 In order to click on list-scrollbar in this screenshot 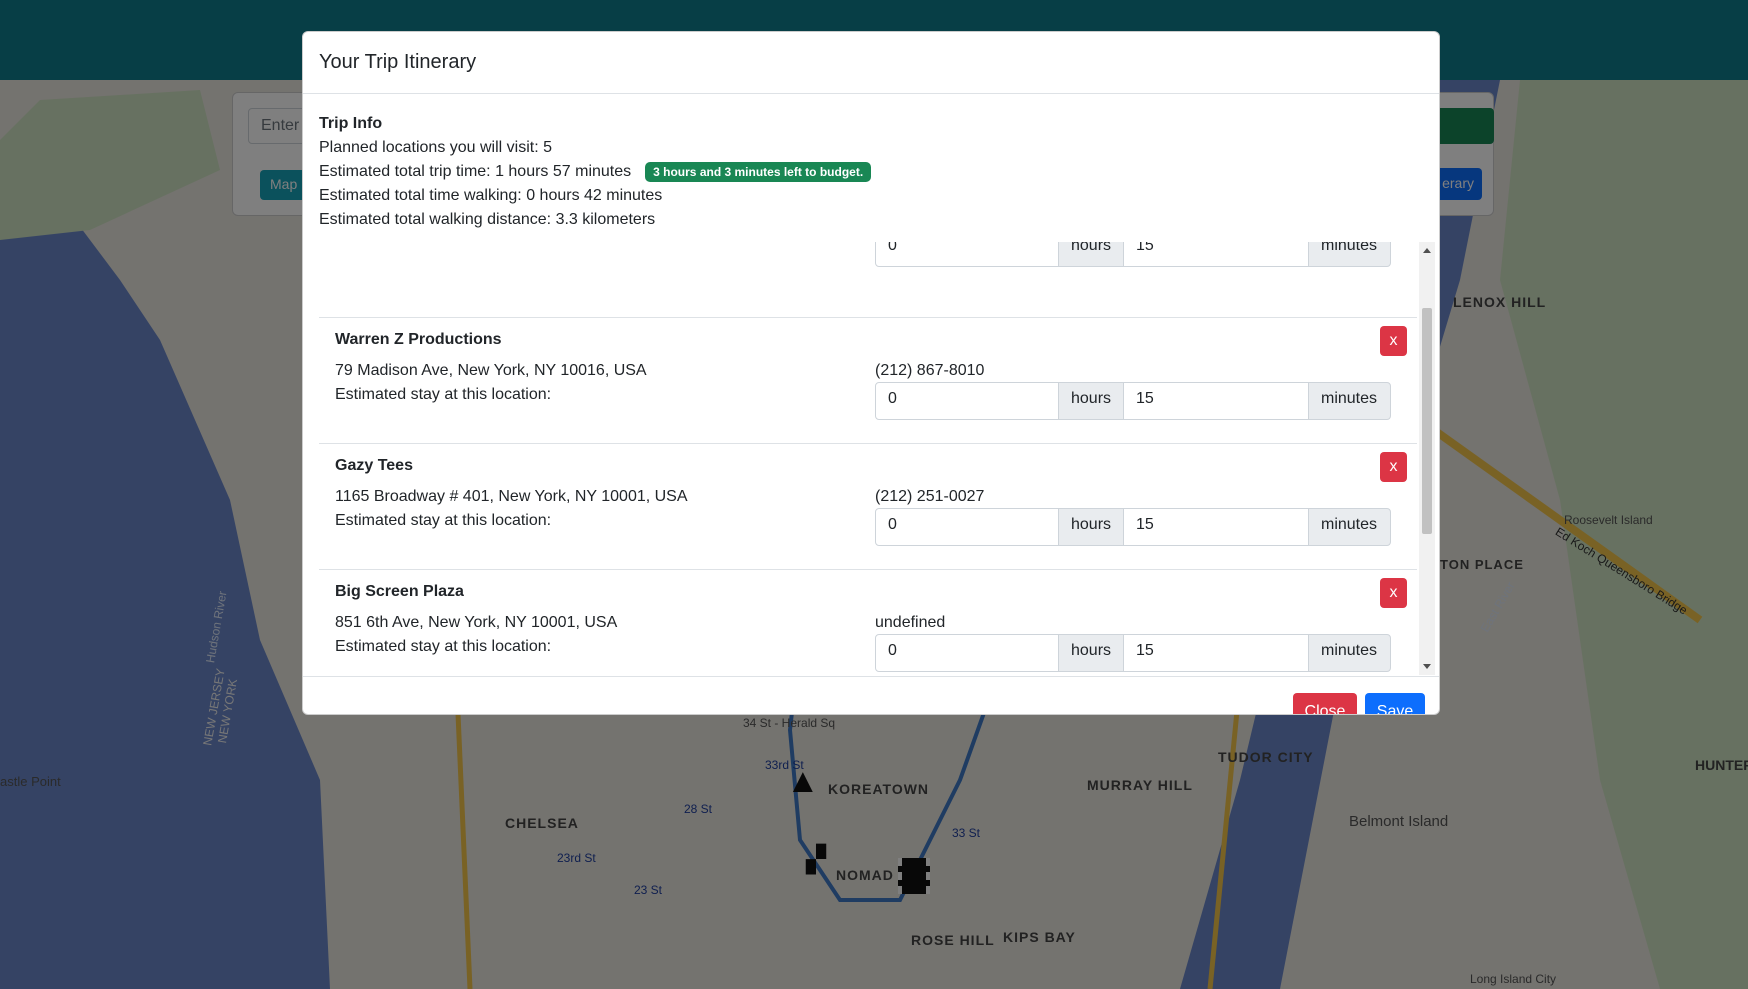, I will do `click(1427, 458)`.